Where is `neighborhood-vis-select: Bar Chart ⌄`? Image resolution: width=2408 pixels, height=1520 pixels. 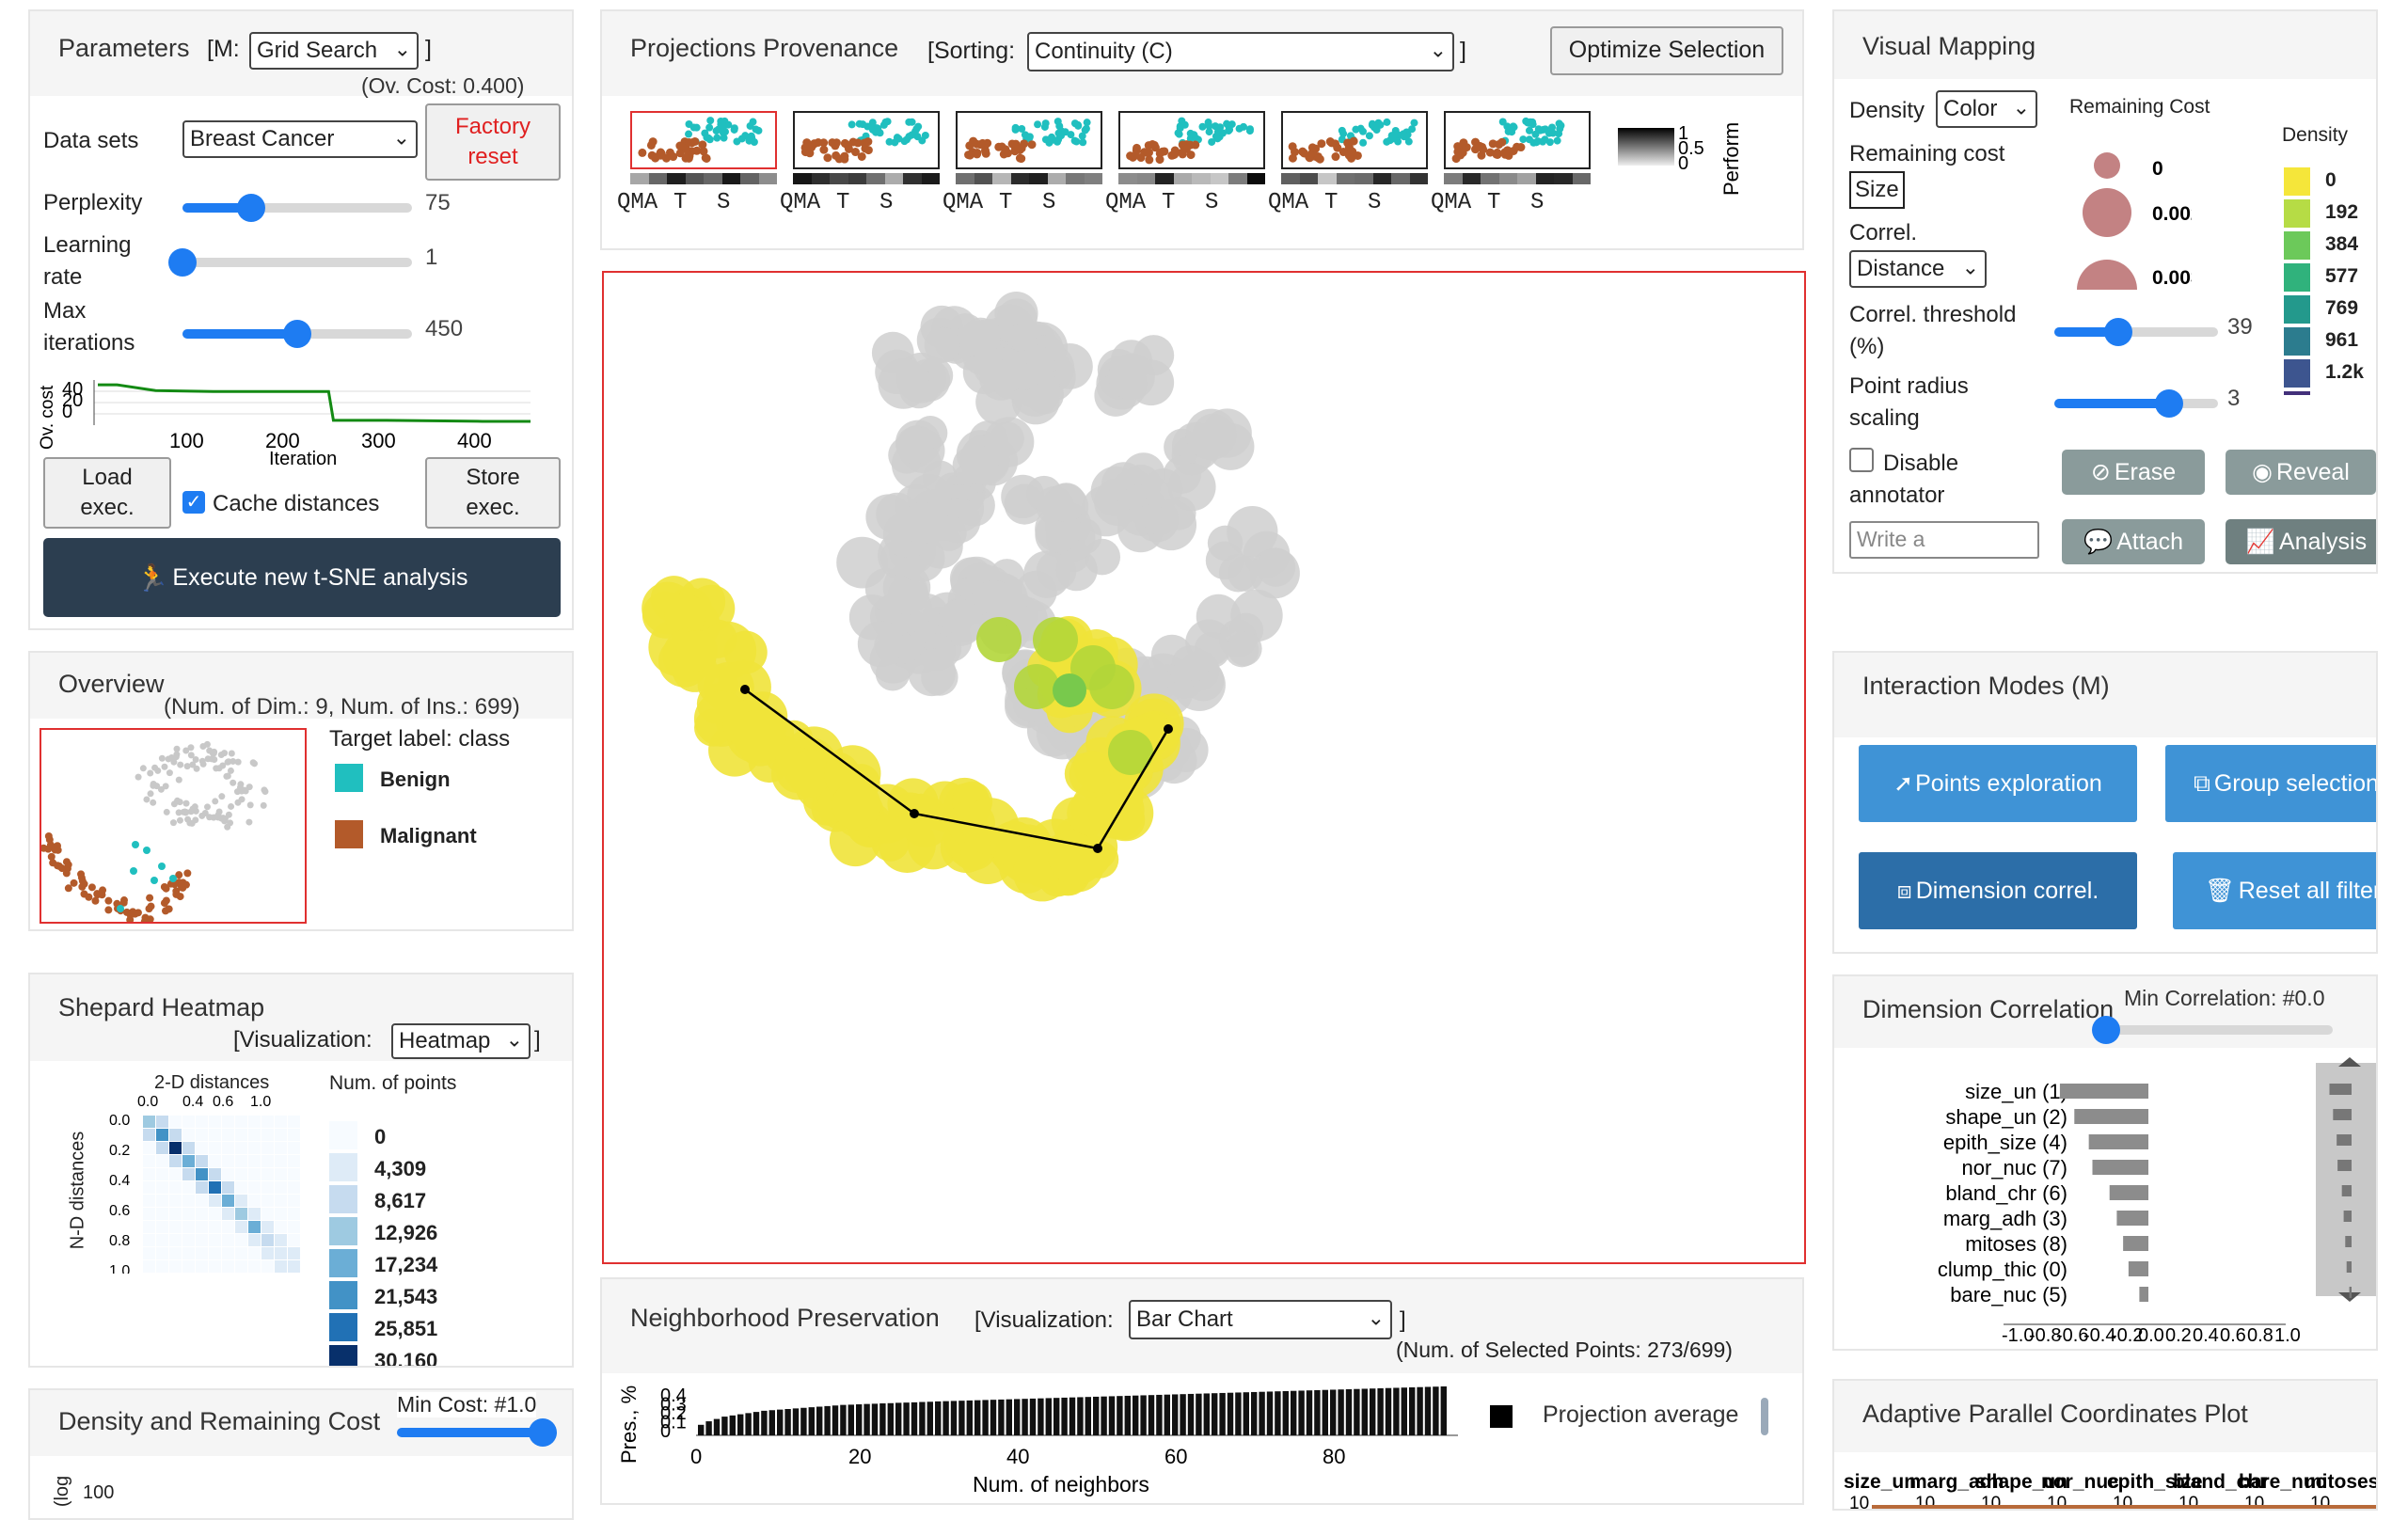 neighborhood-vis-select: Bar Chart ⌄ is located at coordinates (1261, 1319).